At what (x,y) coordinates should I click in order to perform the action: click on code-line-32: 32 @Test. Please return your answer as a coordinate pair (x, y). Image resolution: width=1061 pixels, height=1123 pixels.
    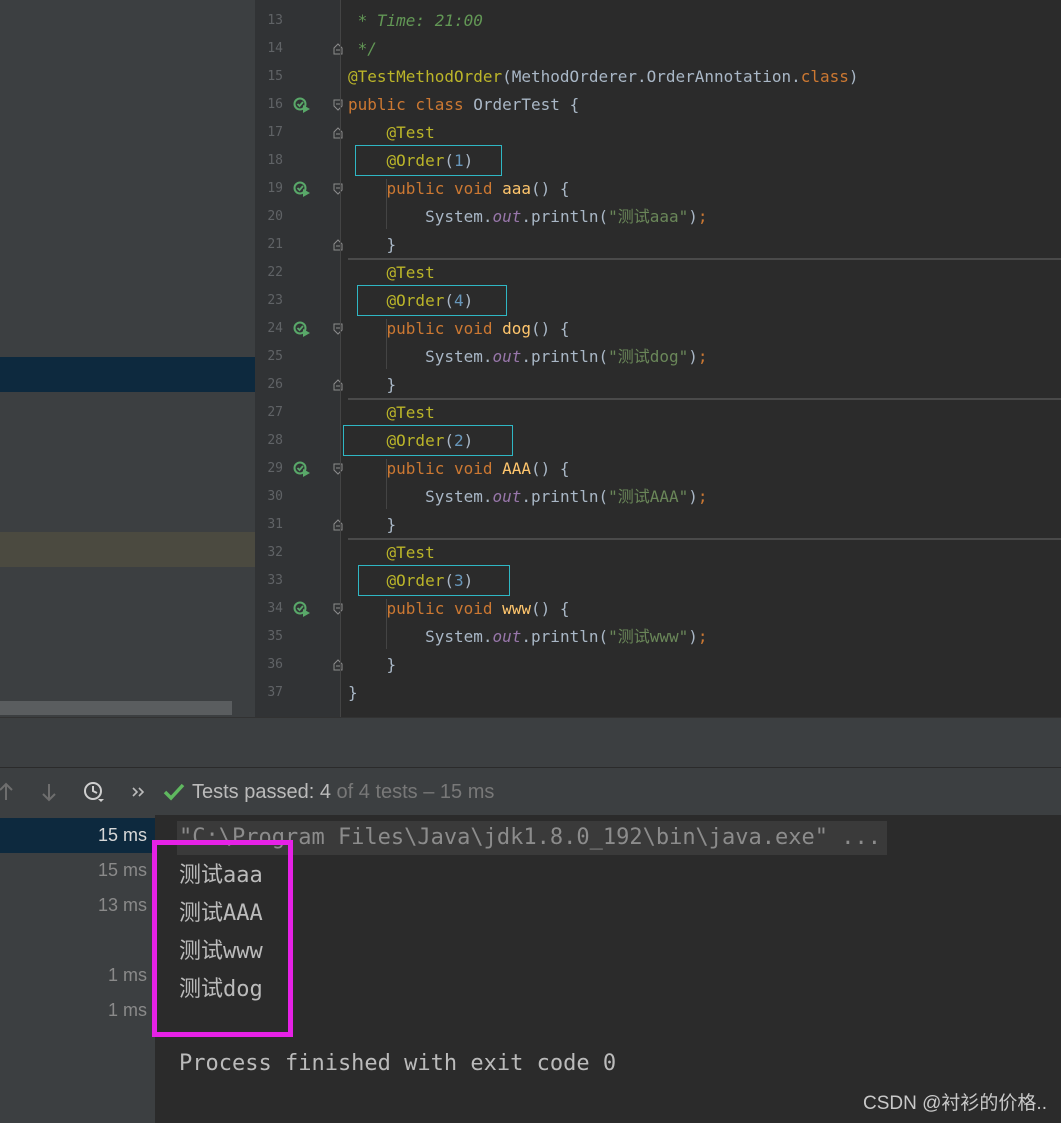
    Looking at the image, I should click on (658, 553).